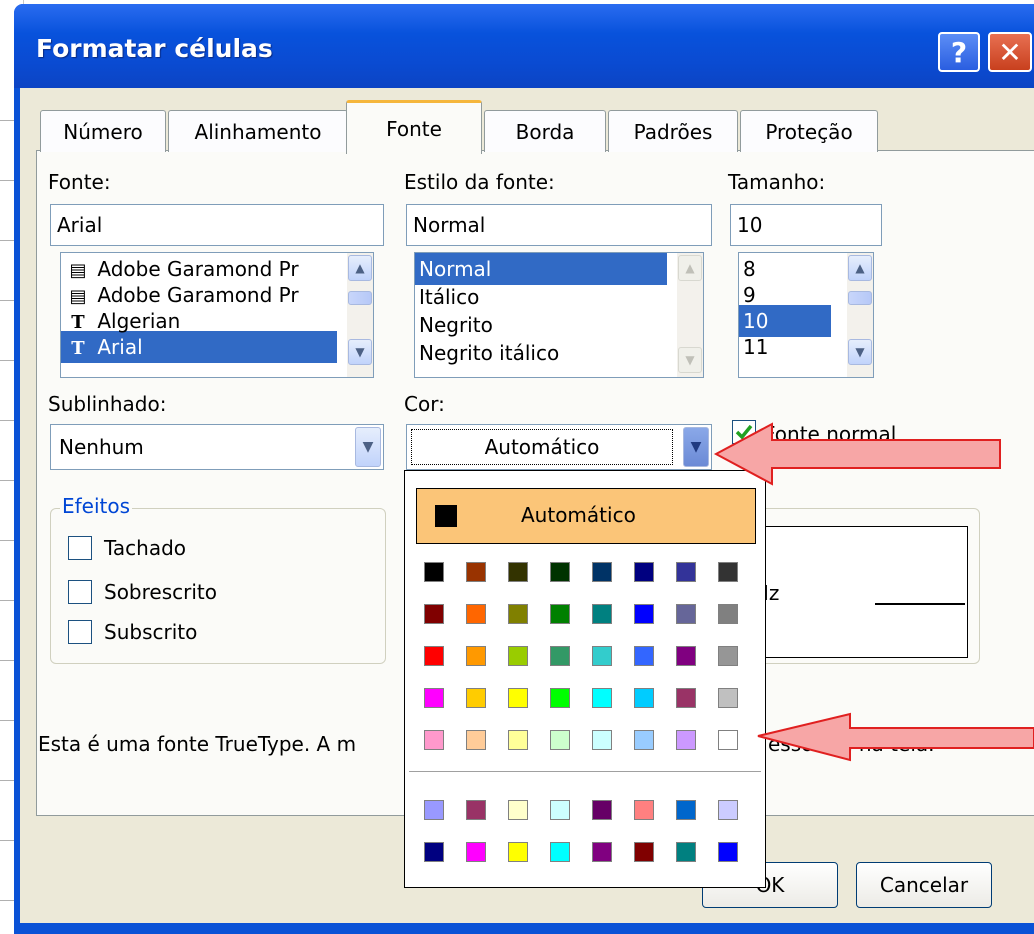  What do you see at coordinates (873, 592) in the screenshot?
I see `annotation-arrows` at bounding box center [873, 592].